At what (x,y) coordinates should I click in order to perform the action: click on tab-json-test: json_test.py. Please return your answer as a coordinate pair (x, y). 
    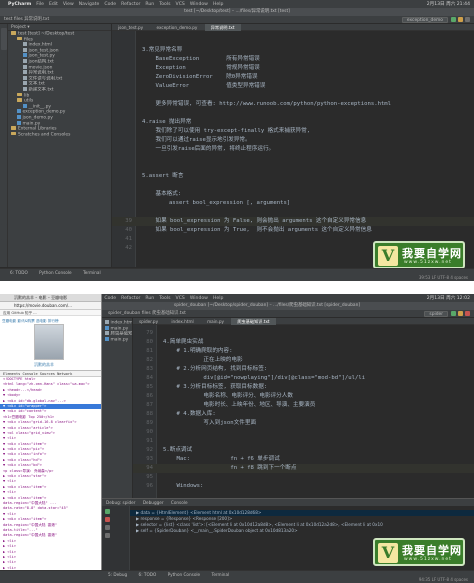
    Looking at the image, I should click on (130, 27).